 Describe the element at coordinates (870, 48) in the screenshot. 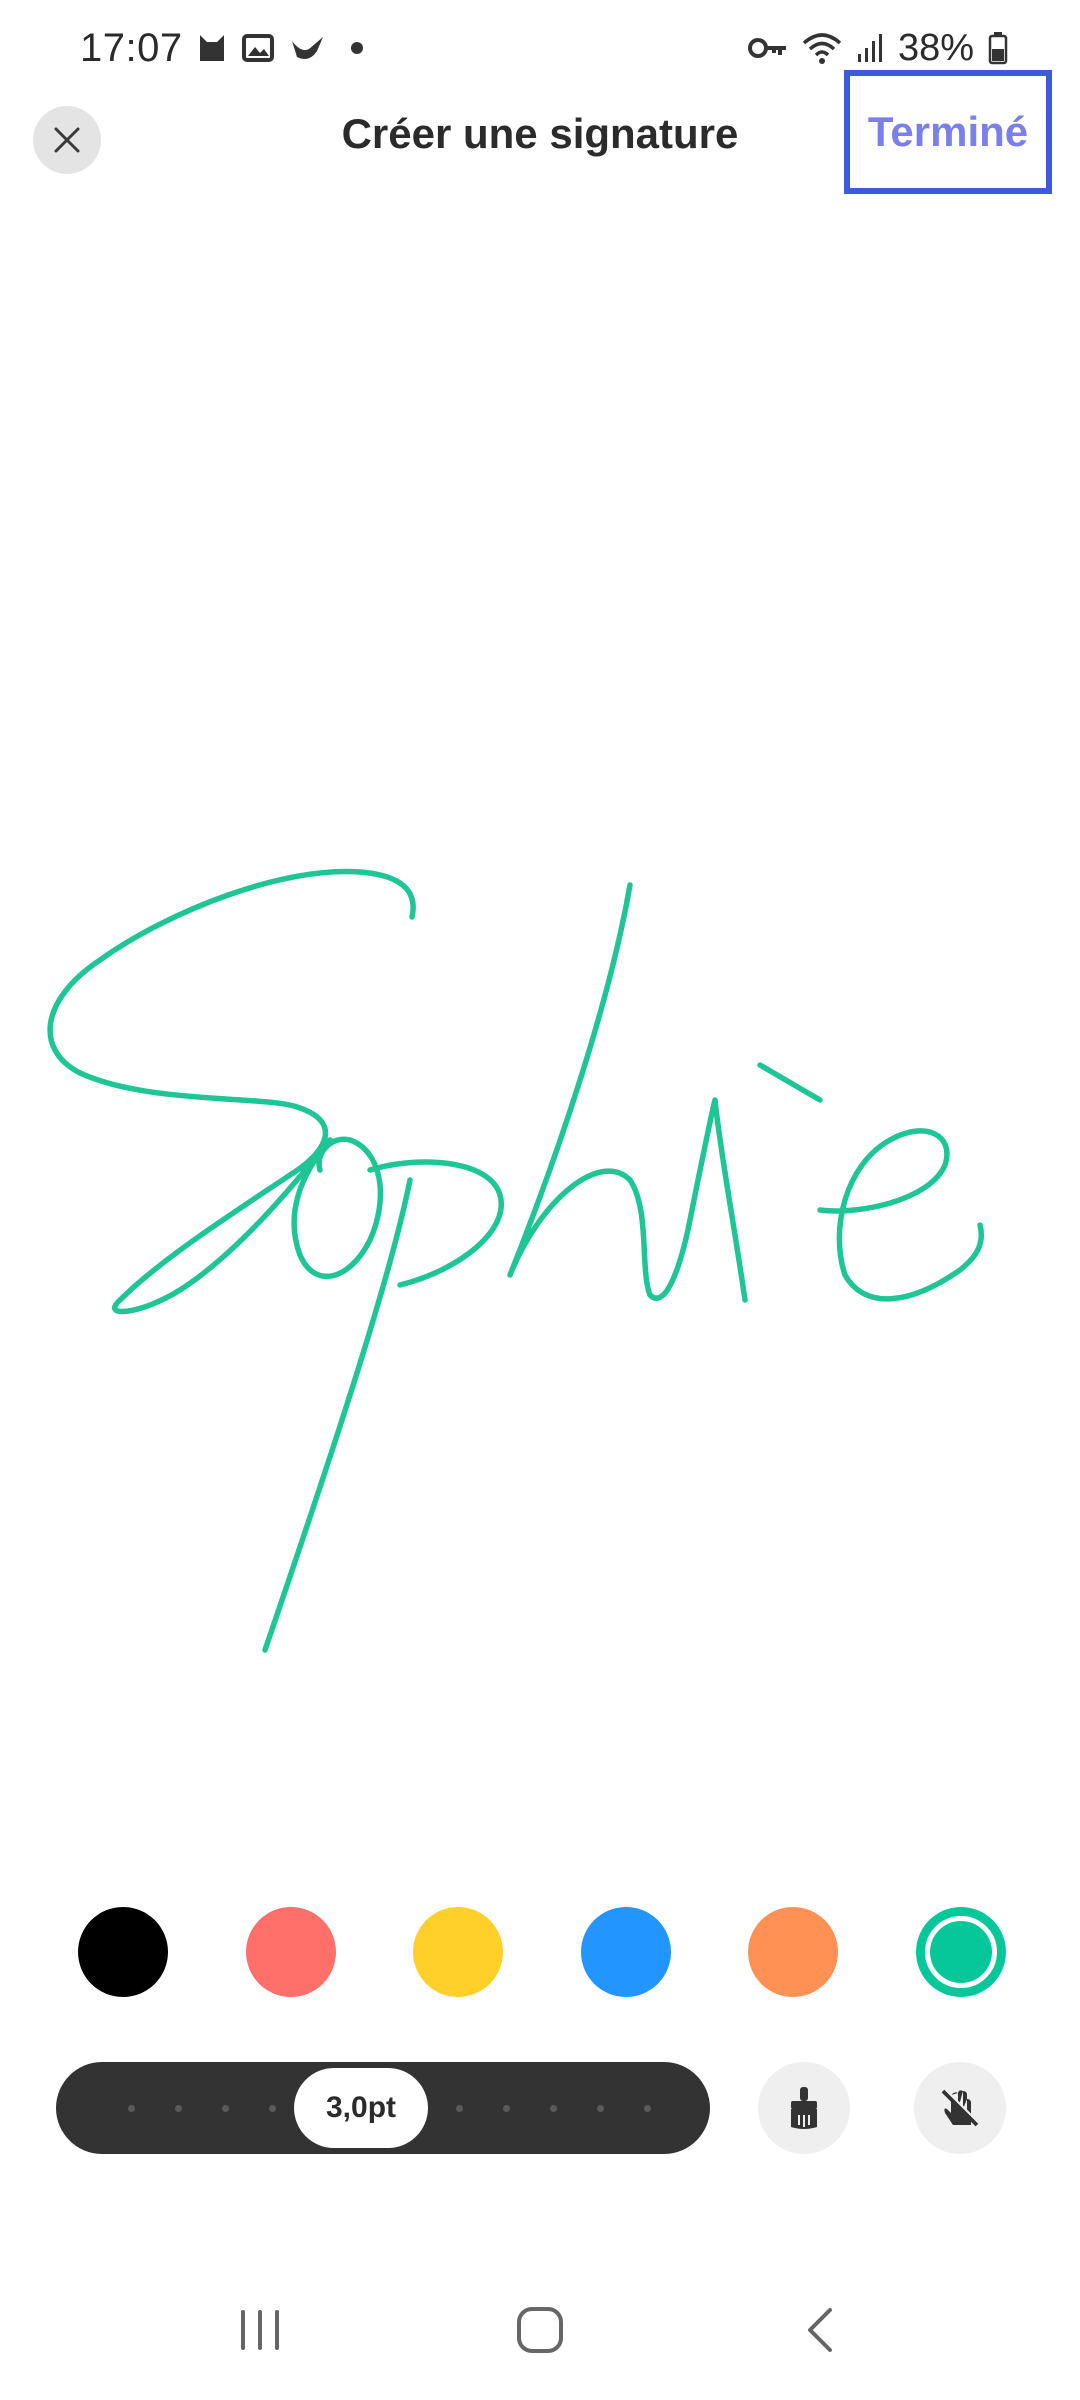

I see `signal-icon` at that location.